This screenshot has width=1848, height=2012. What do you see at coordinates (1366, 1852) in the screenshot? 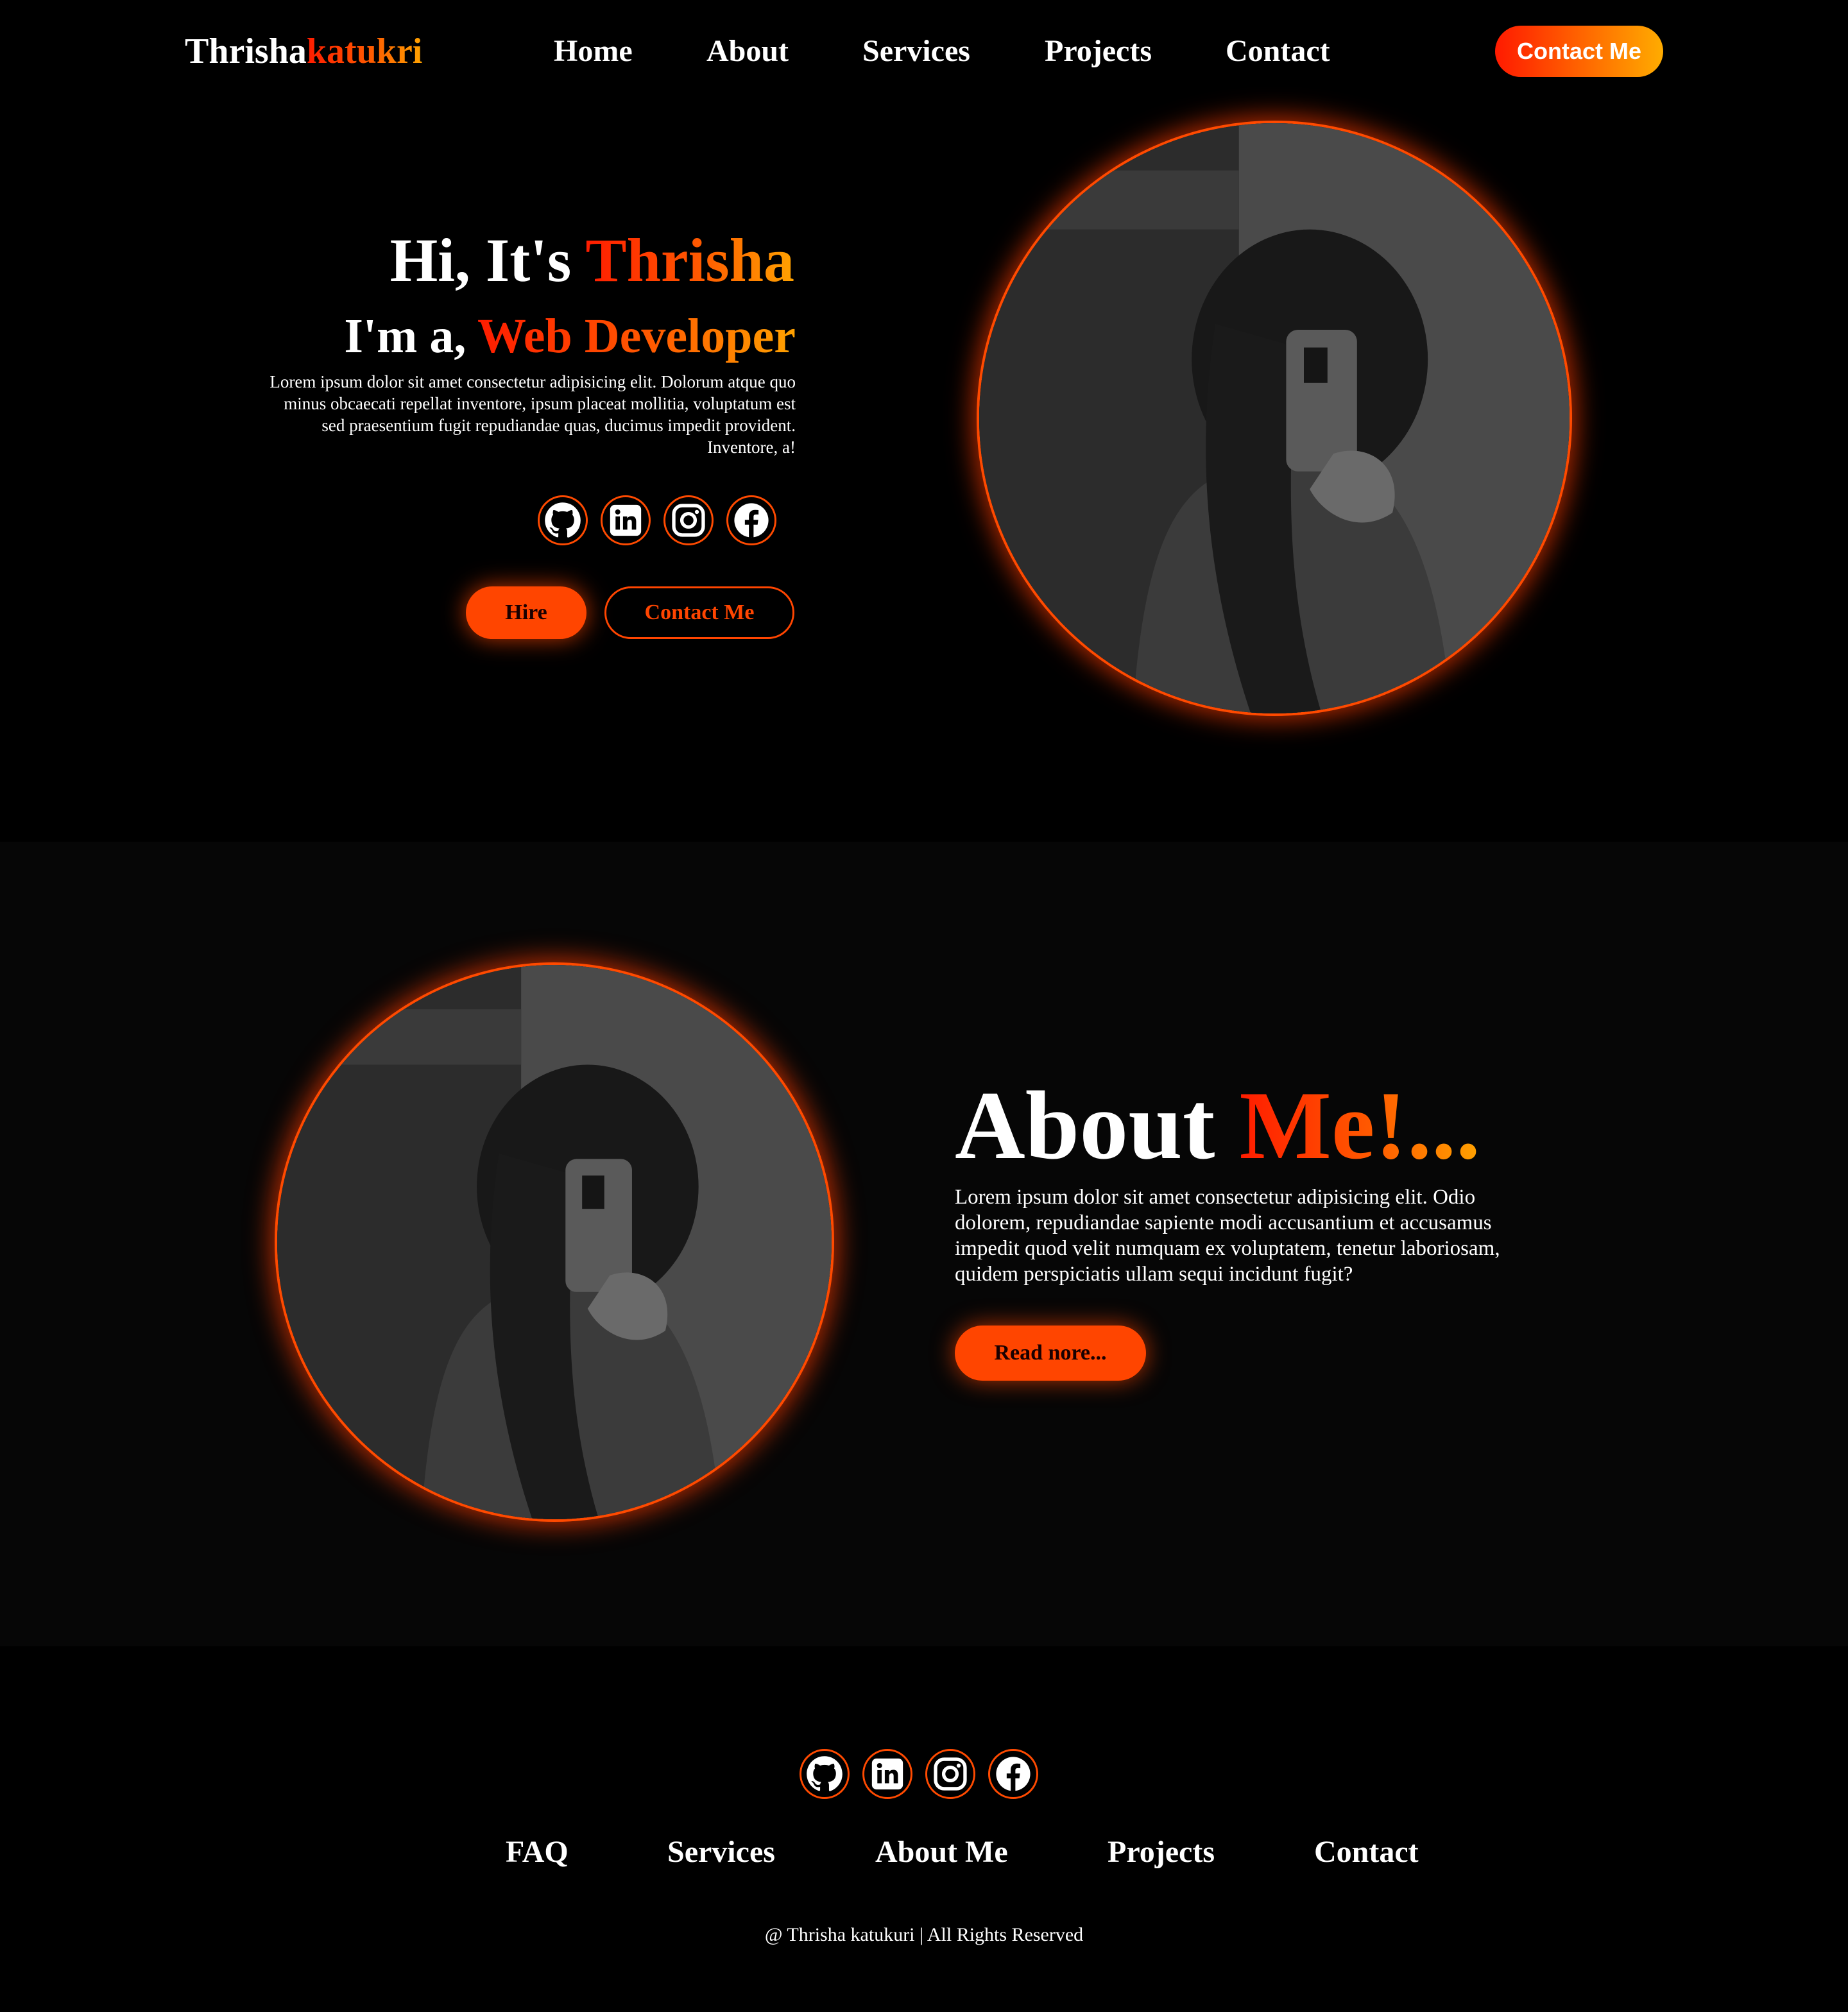
I see `footer-nav-contact: Contact` at bounding box center [1366, 1852].